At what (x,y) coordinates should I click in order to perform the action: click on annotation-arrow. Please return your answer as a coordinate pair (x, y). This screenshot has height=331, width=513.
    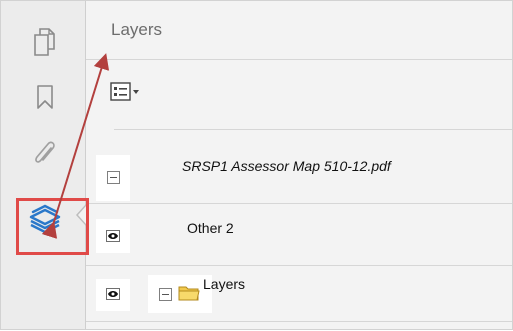
    Looking at the image, I should click on (75, 146).